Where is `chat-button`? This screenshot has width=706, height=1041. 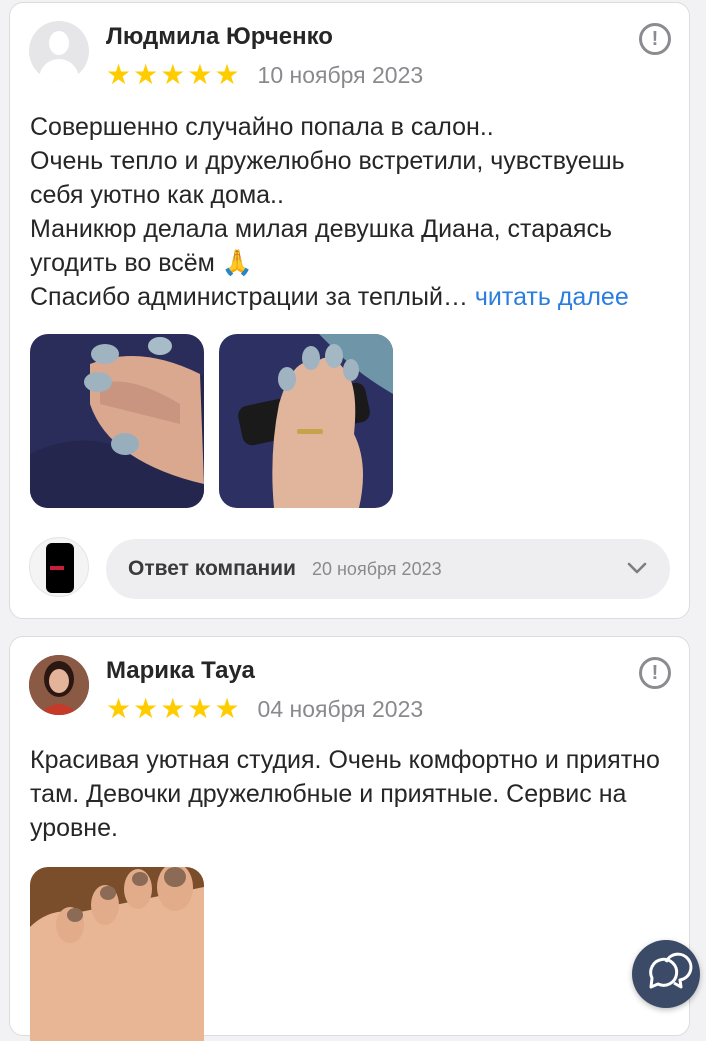
chat-button is located at coordinates (666, 974).